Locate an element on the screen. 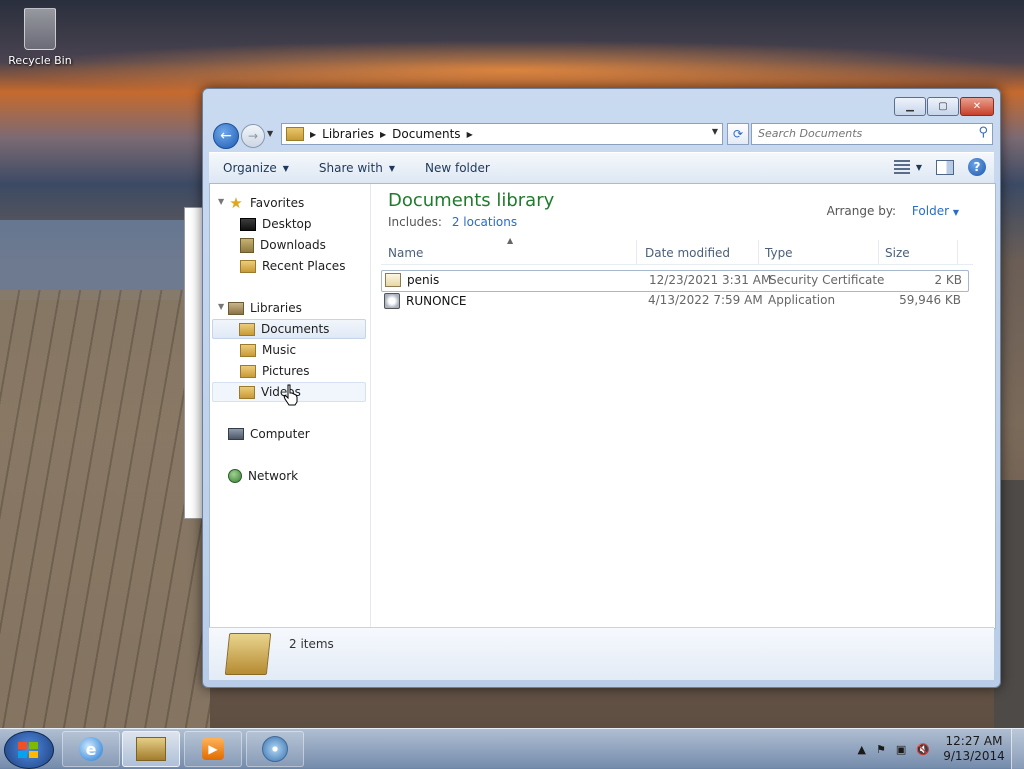  recent-pages-button: ▼ is located at coordinates (272, 134).